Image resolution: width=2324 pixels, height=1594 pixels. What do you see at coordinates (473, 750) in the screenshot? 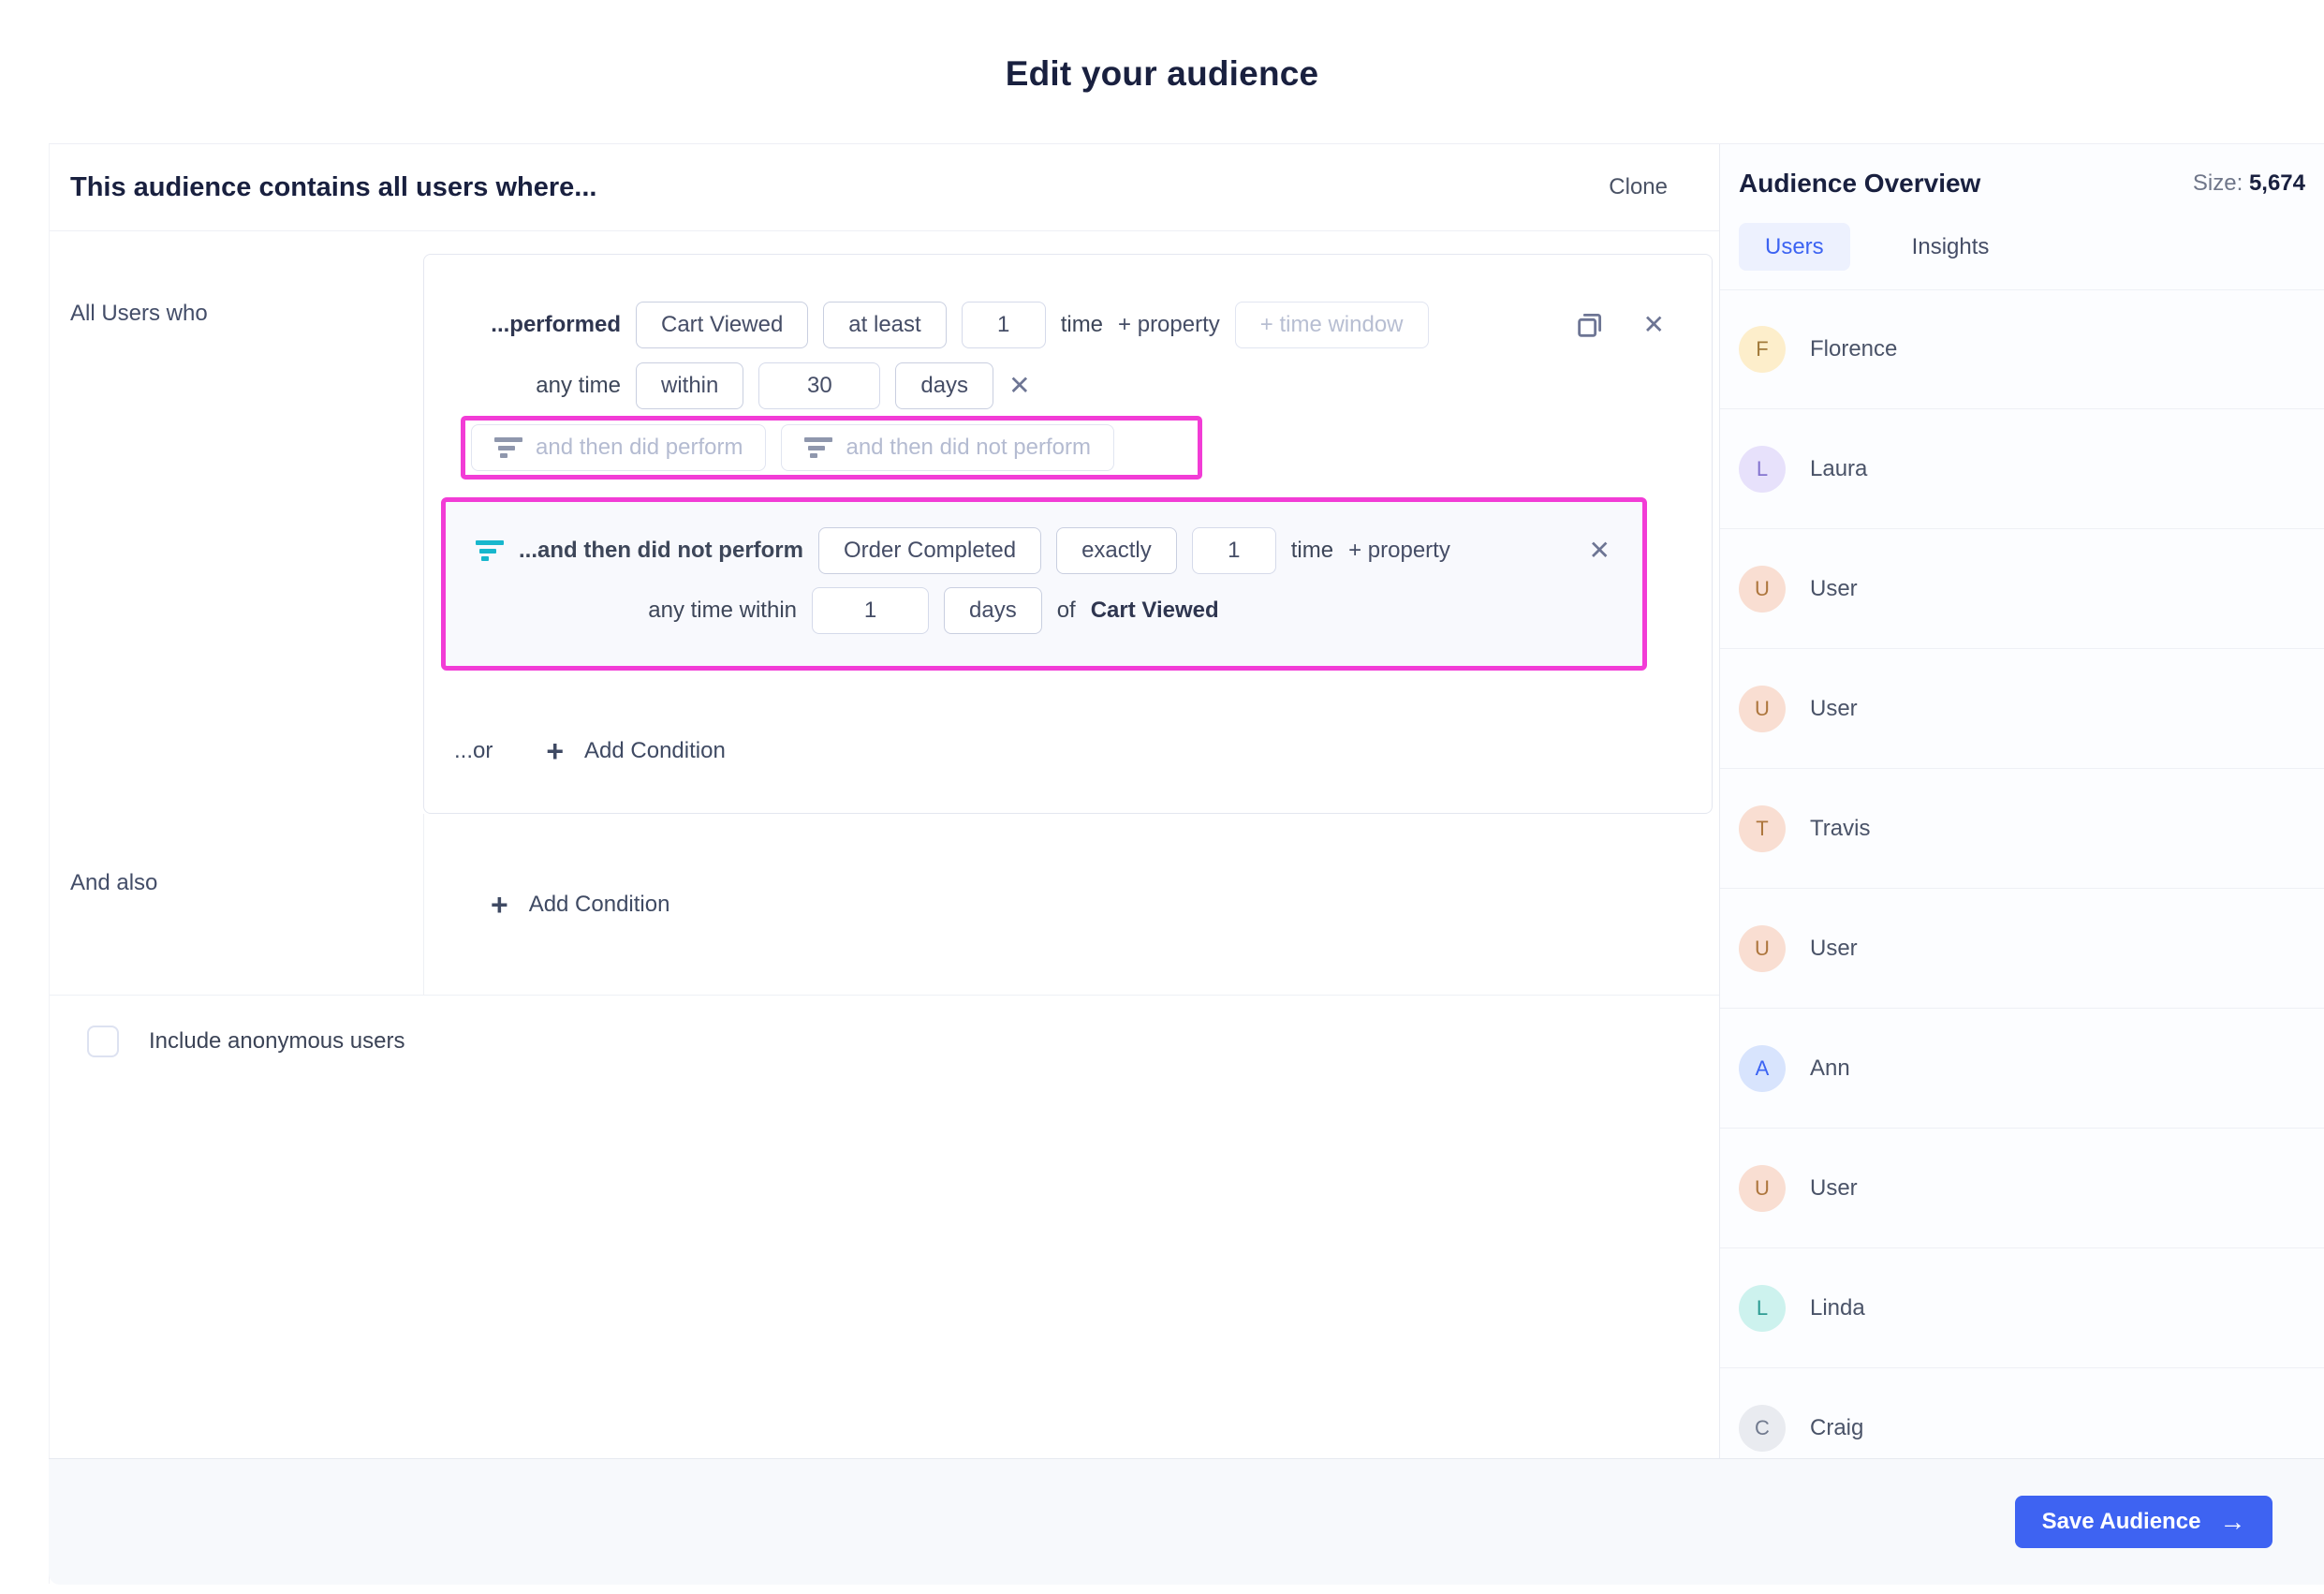
I see `or-label: ...or` at bounding box center [473, 750].